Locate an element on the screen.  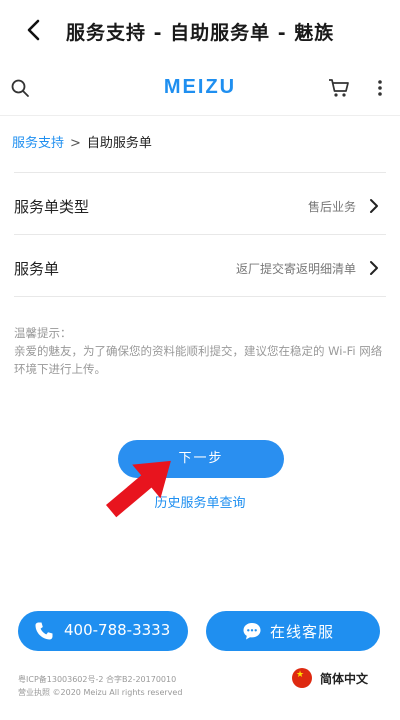
breadcrumb-current: 自助服务单 is located at coordinates (119, 143).